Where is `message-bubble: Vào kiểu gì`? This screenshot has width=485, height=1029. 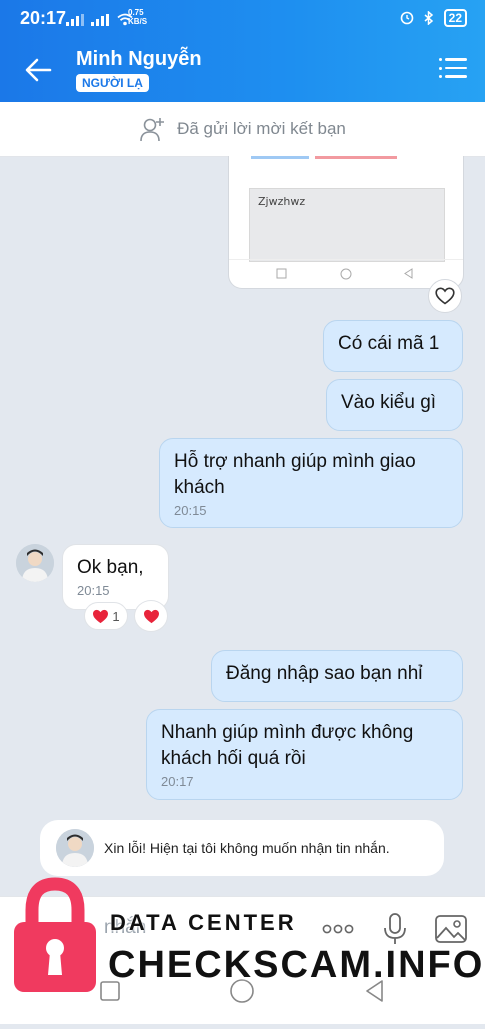 message-bubble: Vào kiểu gì is located at coordinates (394, 405).